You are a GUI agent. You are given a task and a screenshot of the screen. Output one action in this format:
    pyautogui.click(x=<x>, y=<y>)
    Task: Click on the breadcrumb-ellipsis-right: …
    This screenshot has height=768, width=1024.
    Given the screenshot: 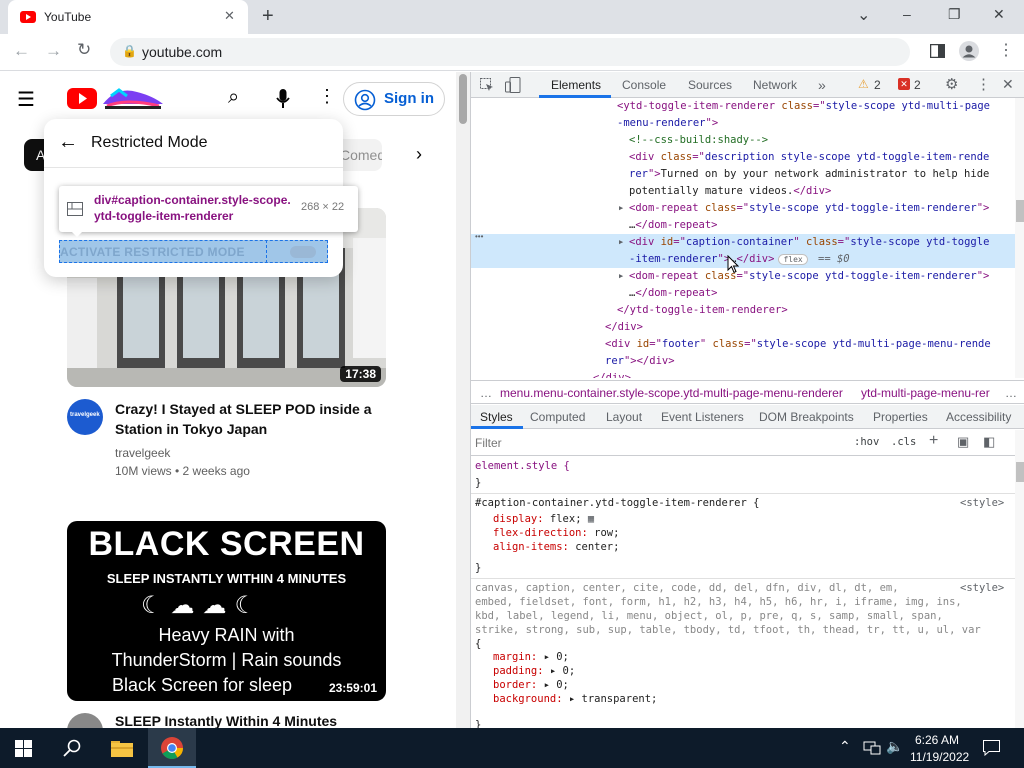 What is the action you would take?
    pyautogui.click(x=1011, y=393)
    